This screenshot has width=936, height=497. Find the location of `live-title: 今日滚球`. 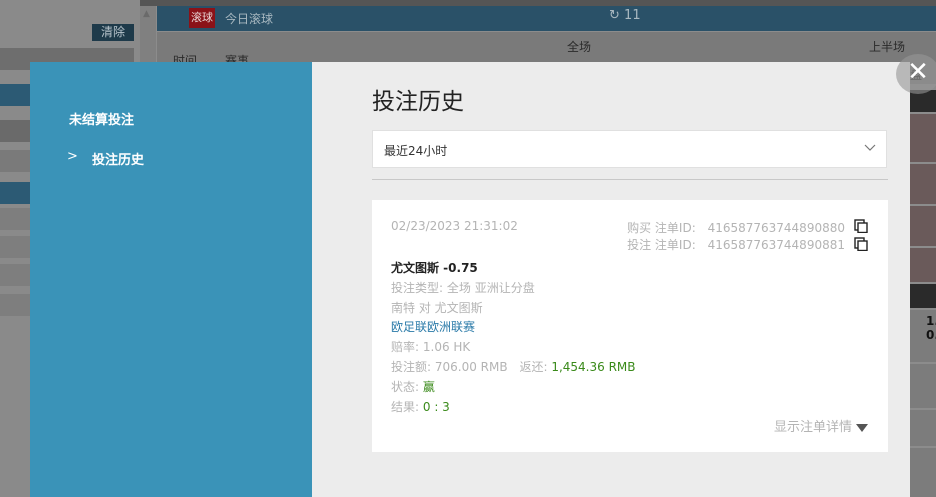

live-title: 今日滚球 is located at coordinates (249, 18).